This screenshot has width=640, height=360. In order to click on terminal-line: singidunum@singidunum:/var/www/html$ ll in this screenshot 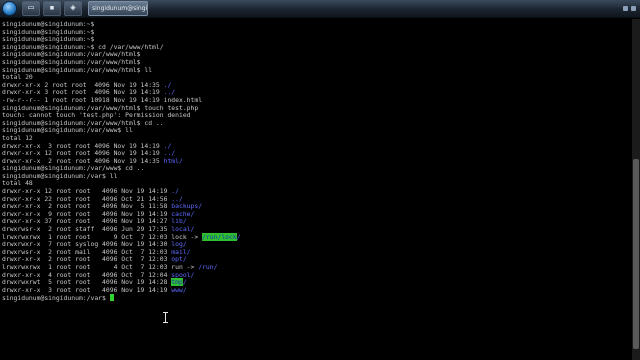, I will do `click(317, 70)`.